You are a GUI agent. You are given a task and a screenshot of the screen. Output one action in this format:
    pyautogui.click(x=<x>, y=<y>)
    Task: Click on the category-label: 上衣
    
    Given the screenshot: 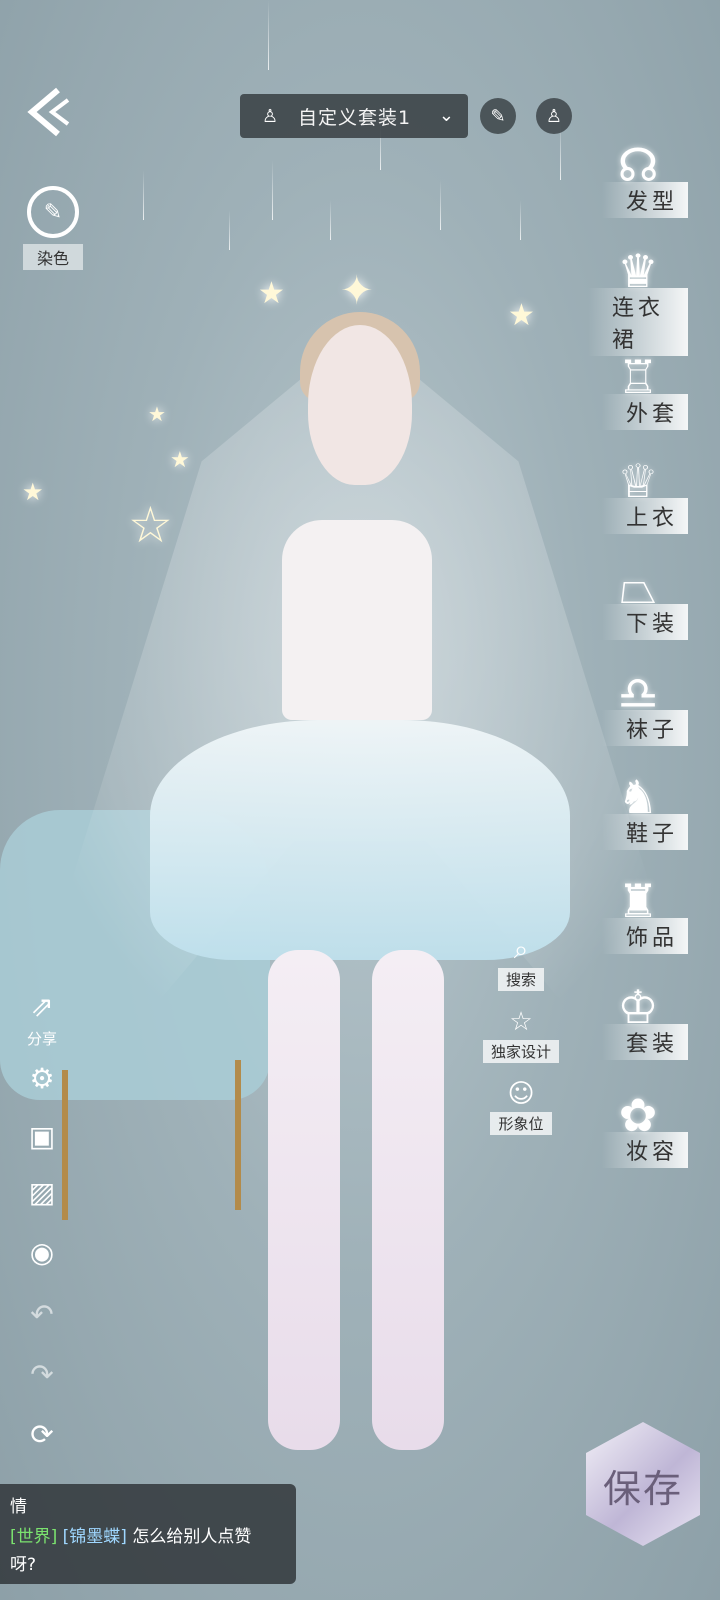 What is the action you would take?
    pyautogui.click(x=644, y=516)
    